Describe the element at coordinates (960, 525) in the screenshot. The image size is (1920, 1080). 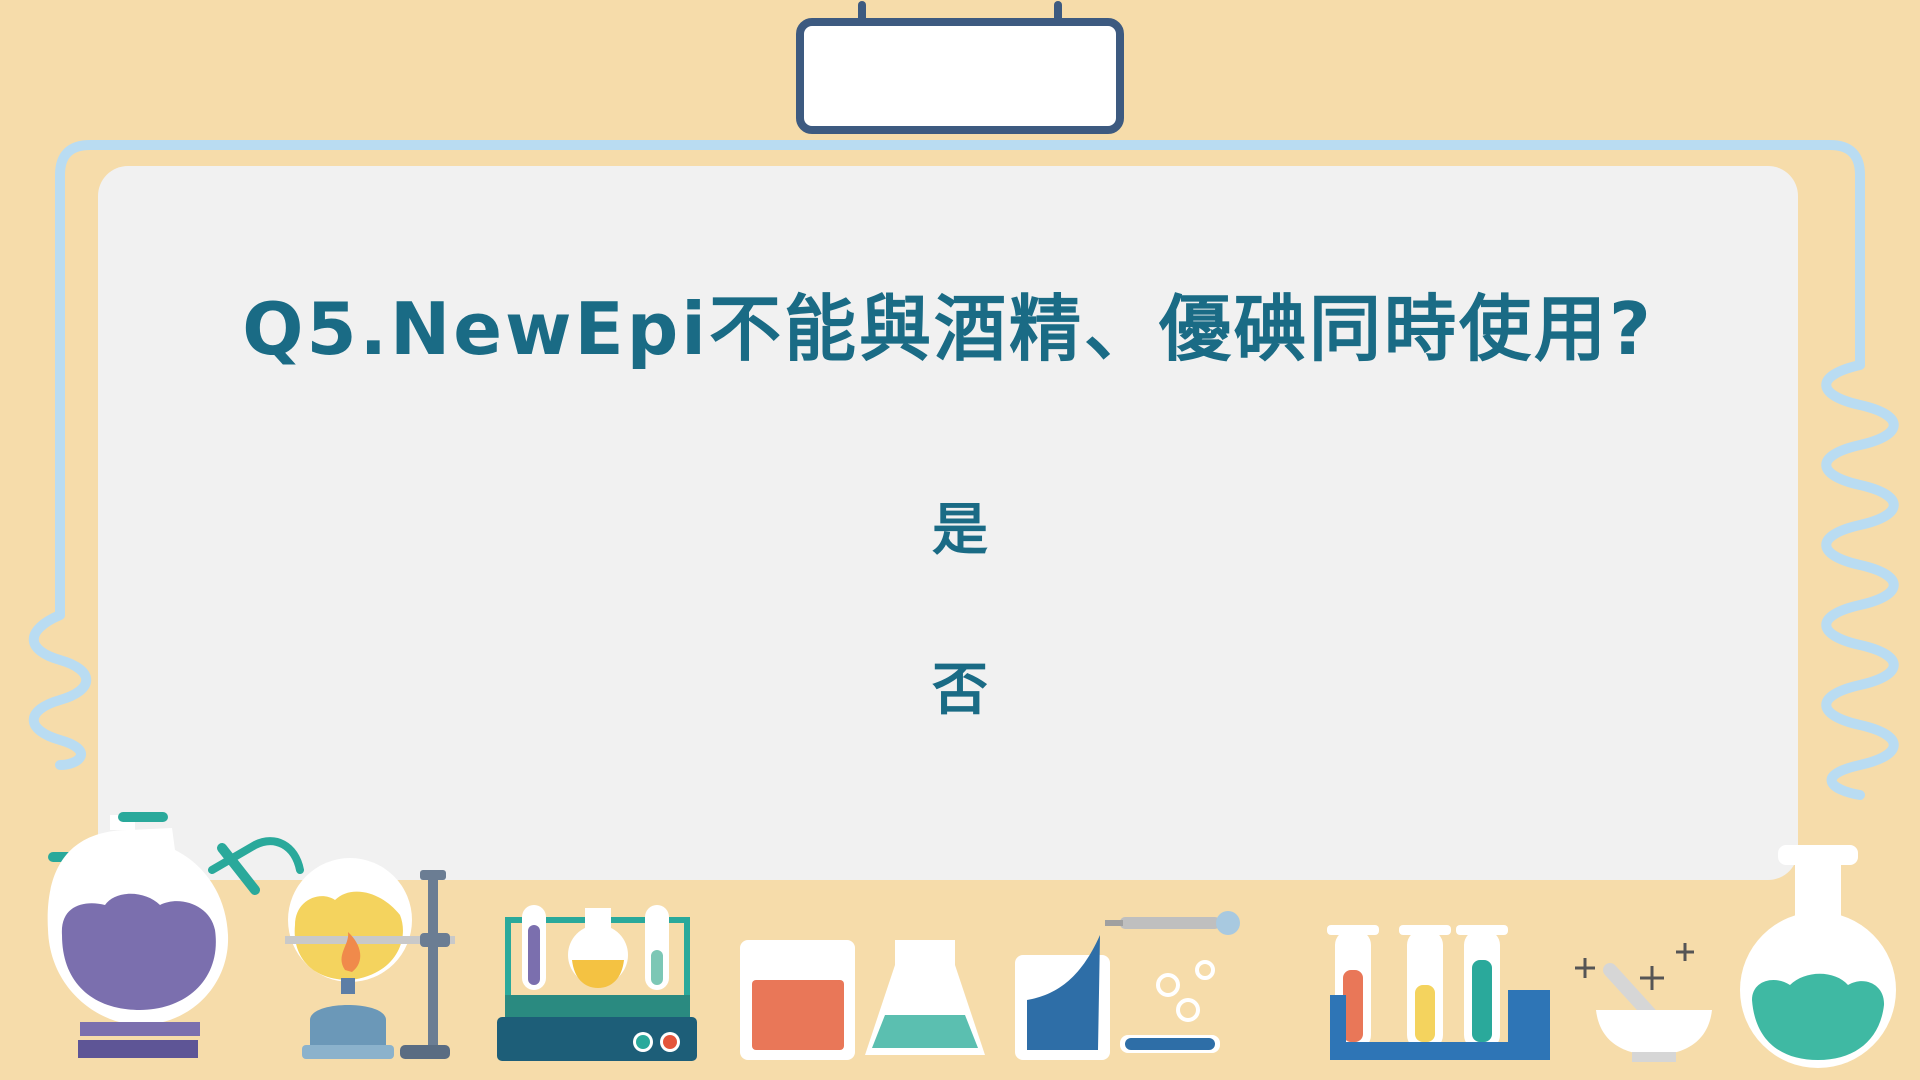
I see `option-yes: 是` at that location.